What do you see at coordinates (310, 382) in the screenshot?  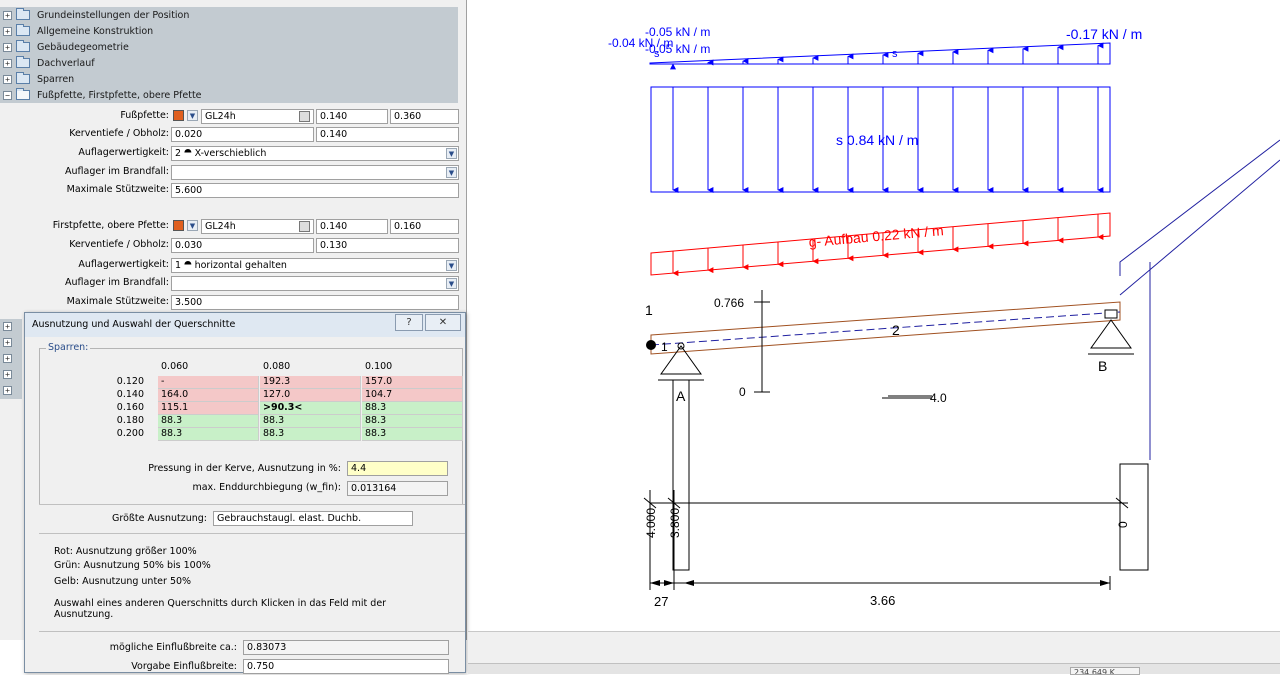 I see `grid-cell: 192.3` at bounding box center [310, 382].